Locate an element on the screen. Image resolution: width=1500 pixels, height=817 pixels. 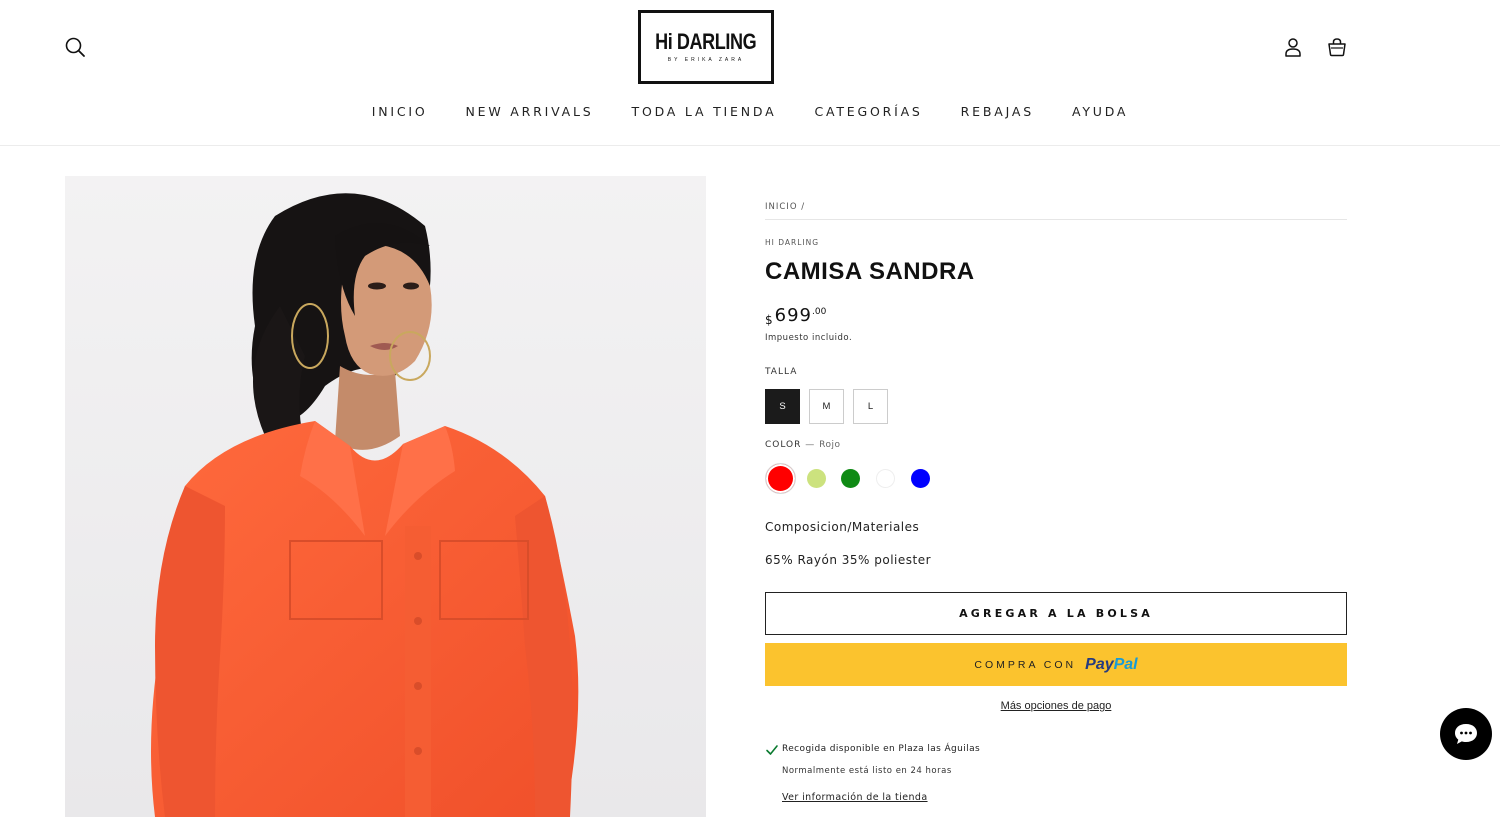
color-swatch-blanco is located at coordinates (885, 478).